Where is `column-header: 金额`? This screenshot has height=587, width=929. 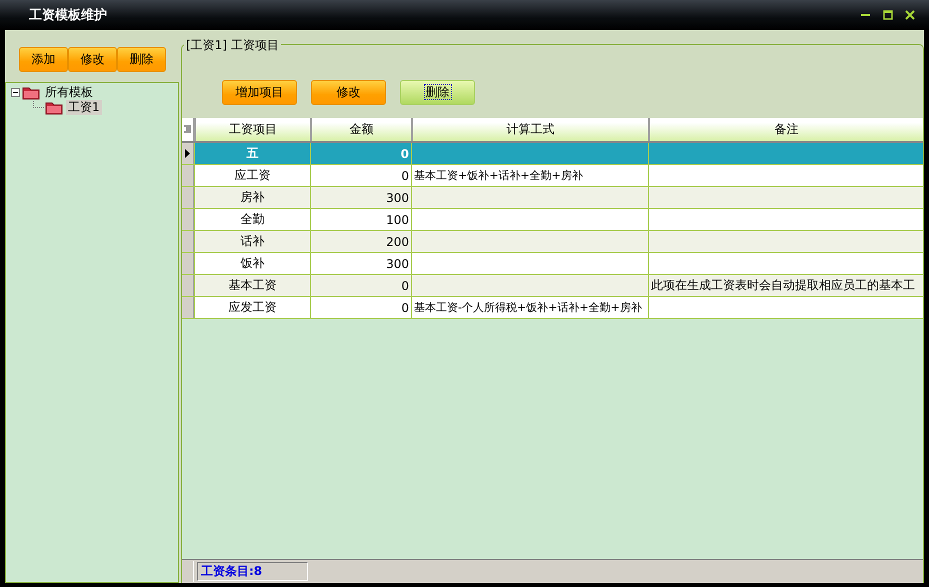 column-header: 金额 is located at coordinates (360, 129).